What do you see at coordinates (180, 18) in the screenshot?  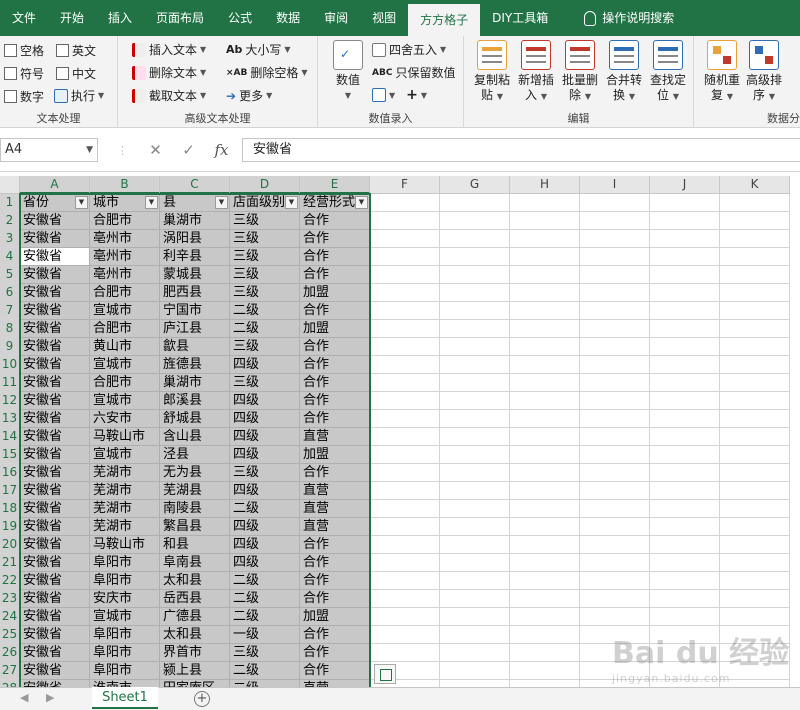 I see `tab-3: 页面布局` at bounding box center [180, 18].